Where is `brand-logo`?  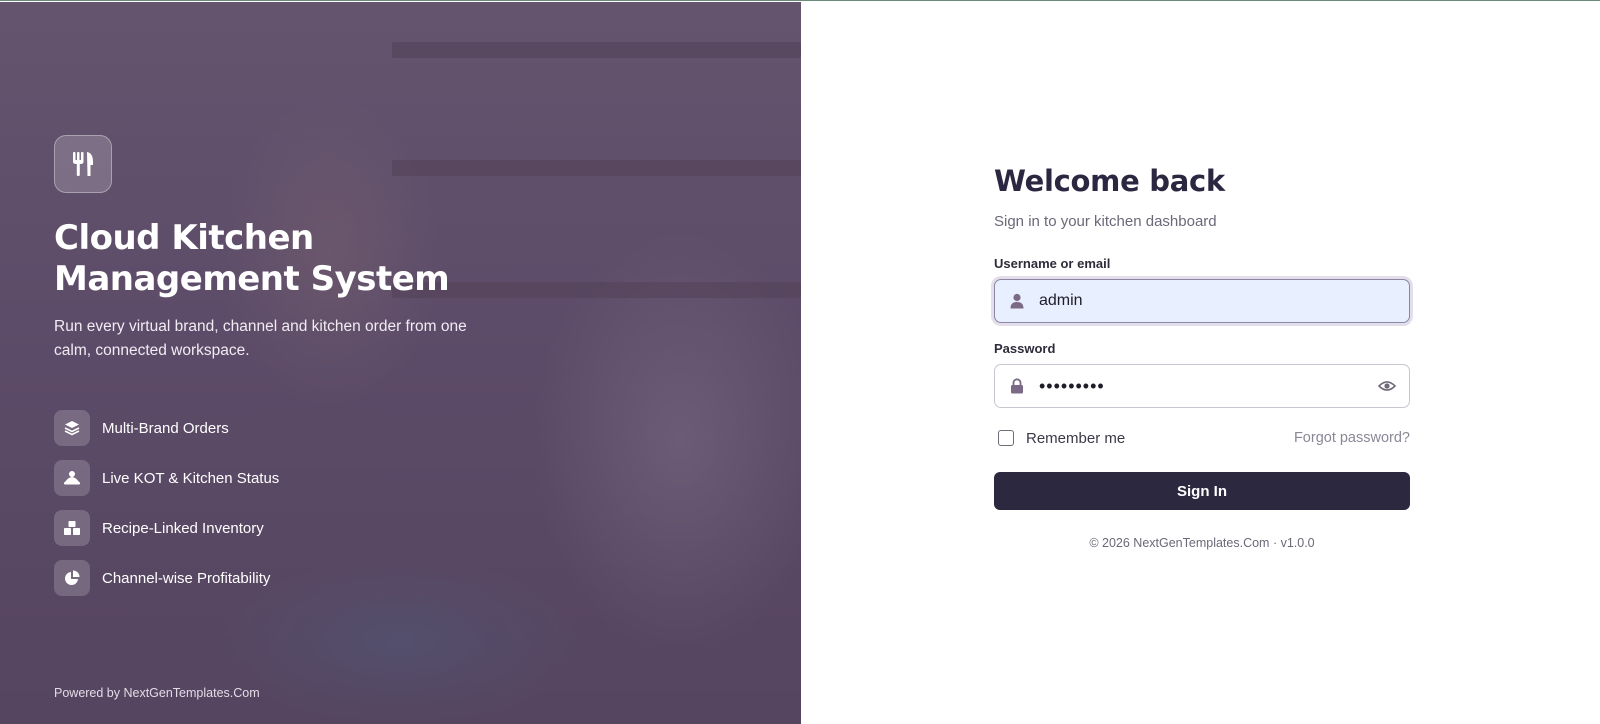 brand-logo is located at coordinates (83, 164).